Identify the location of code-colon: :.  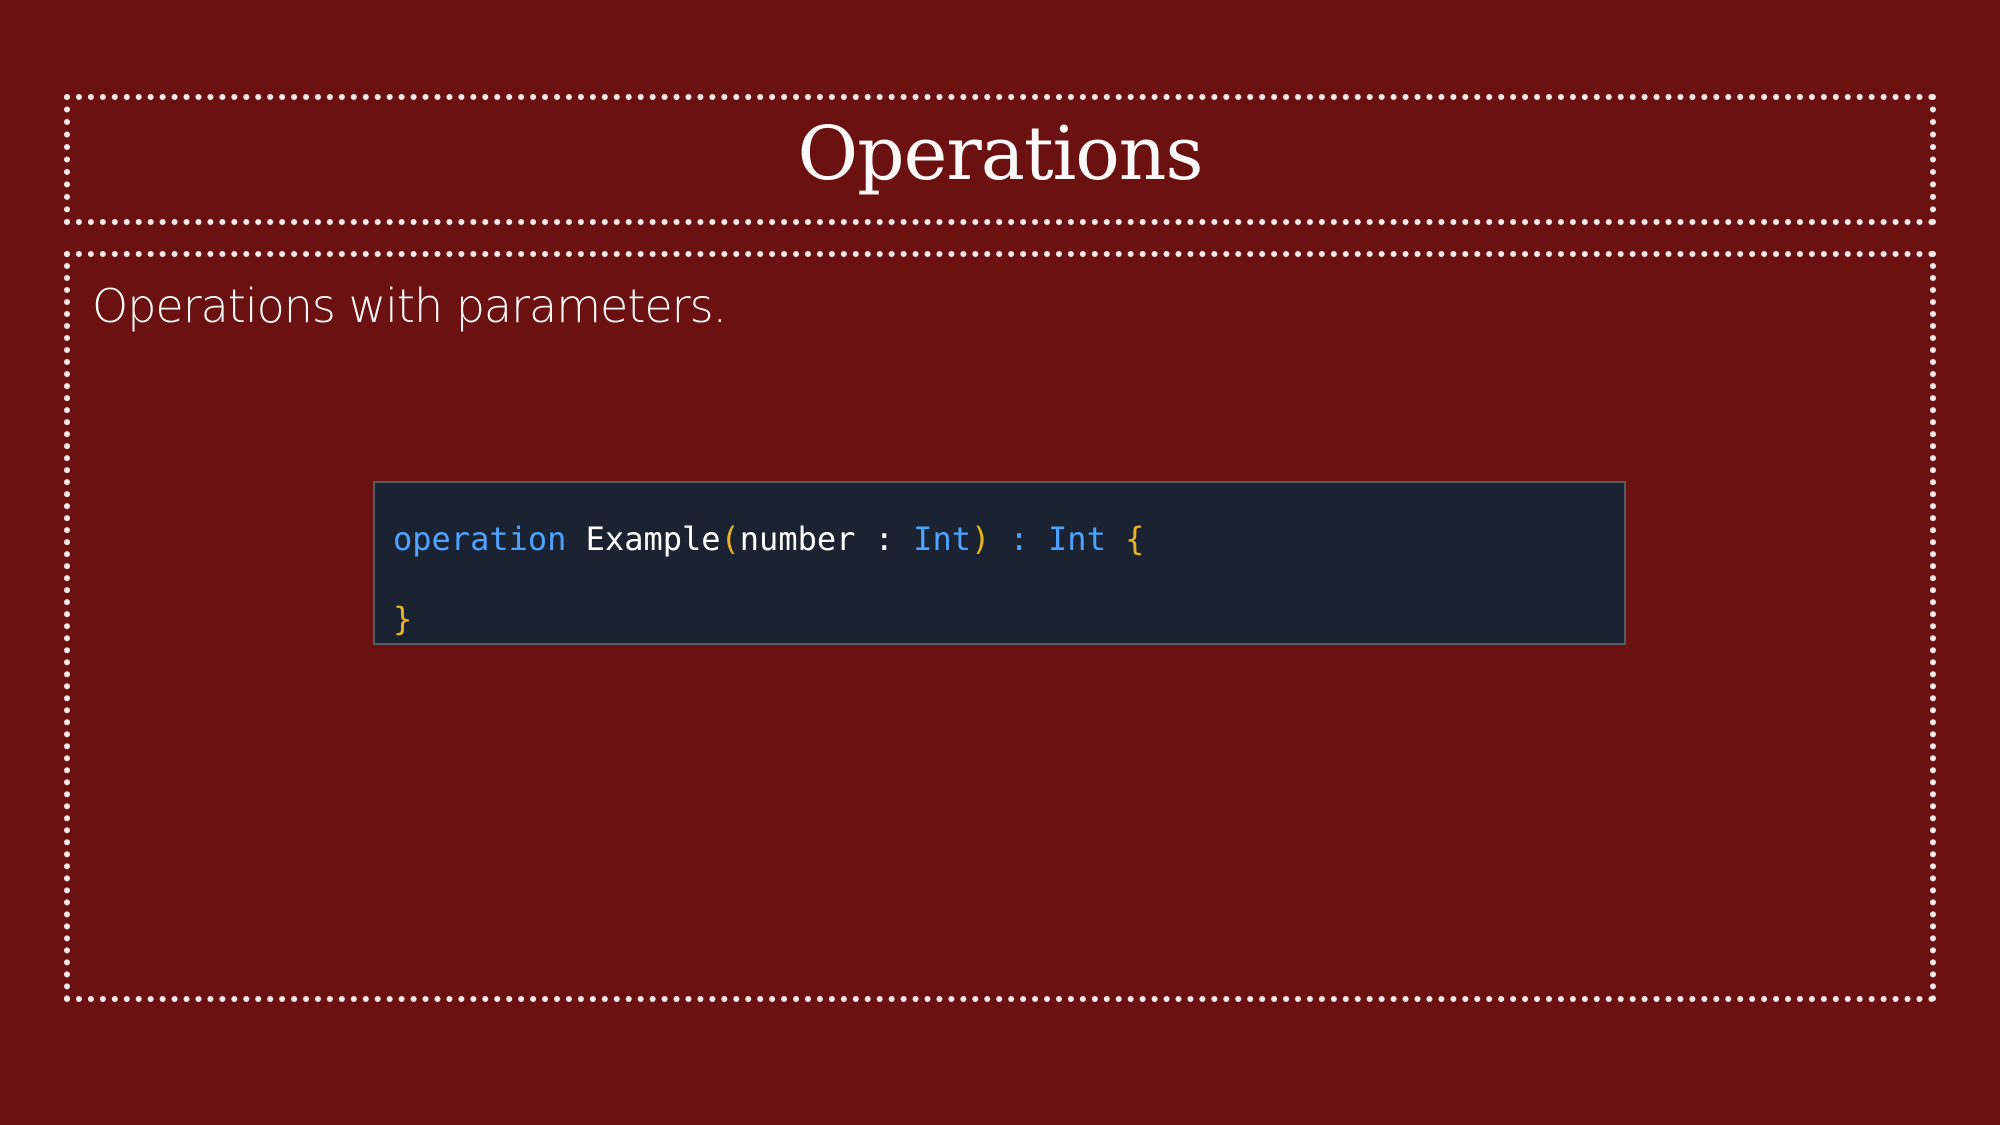
(884, 539).